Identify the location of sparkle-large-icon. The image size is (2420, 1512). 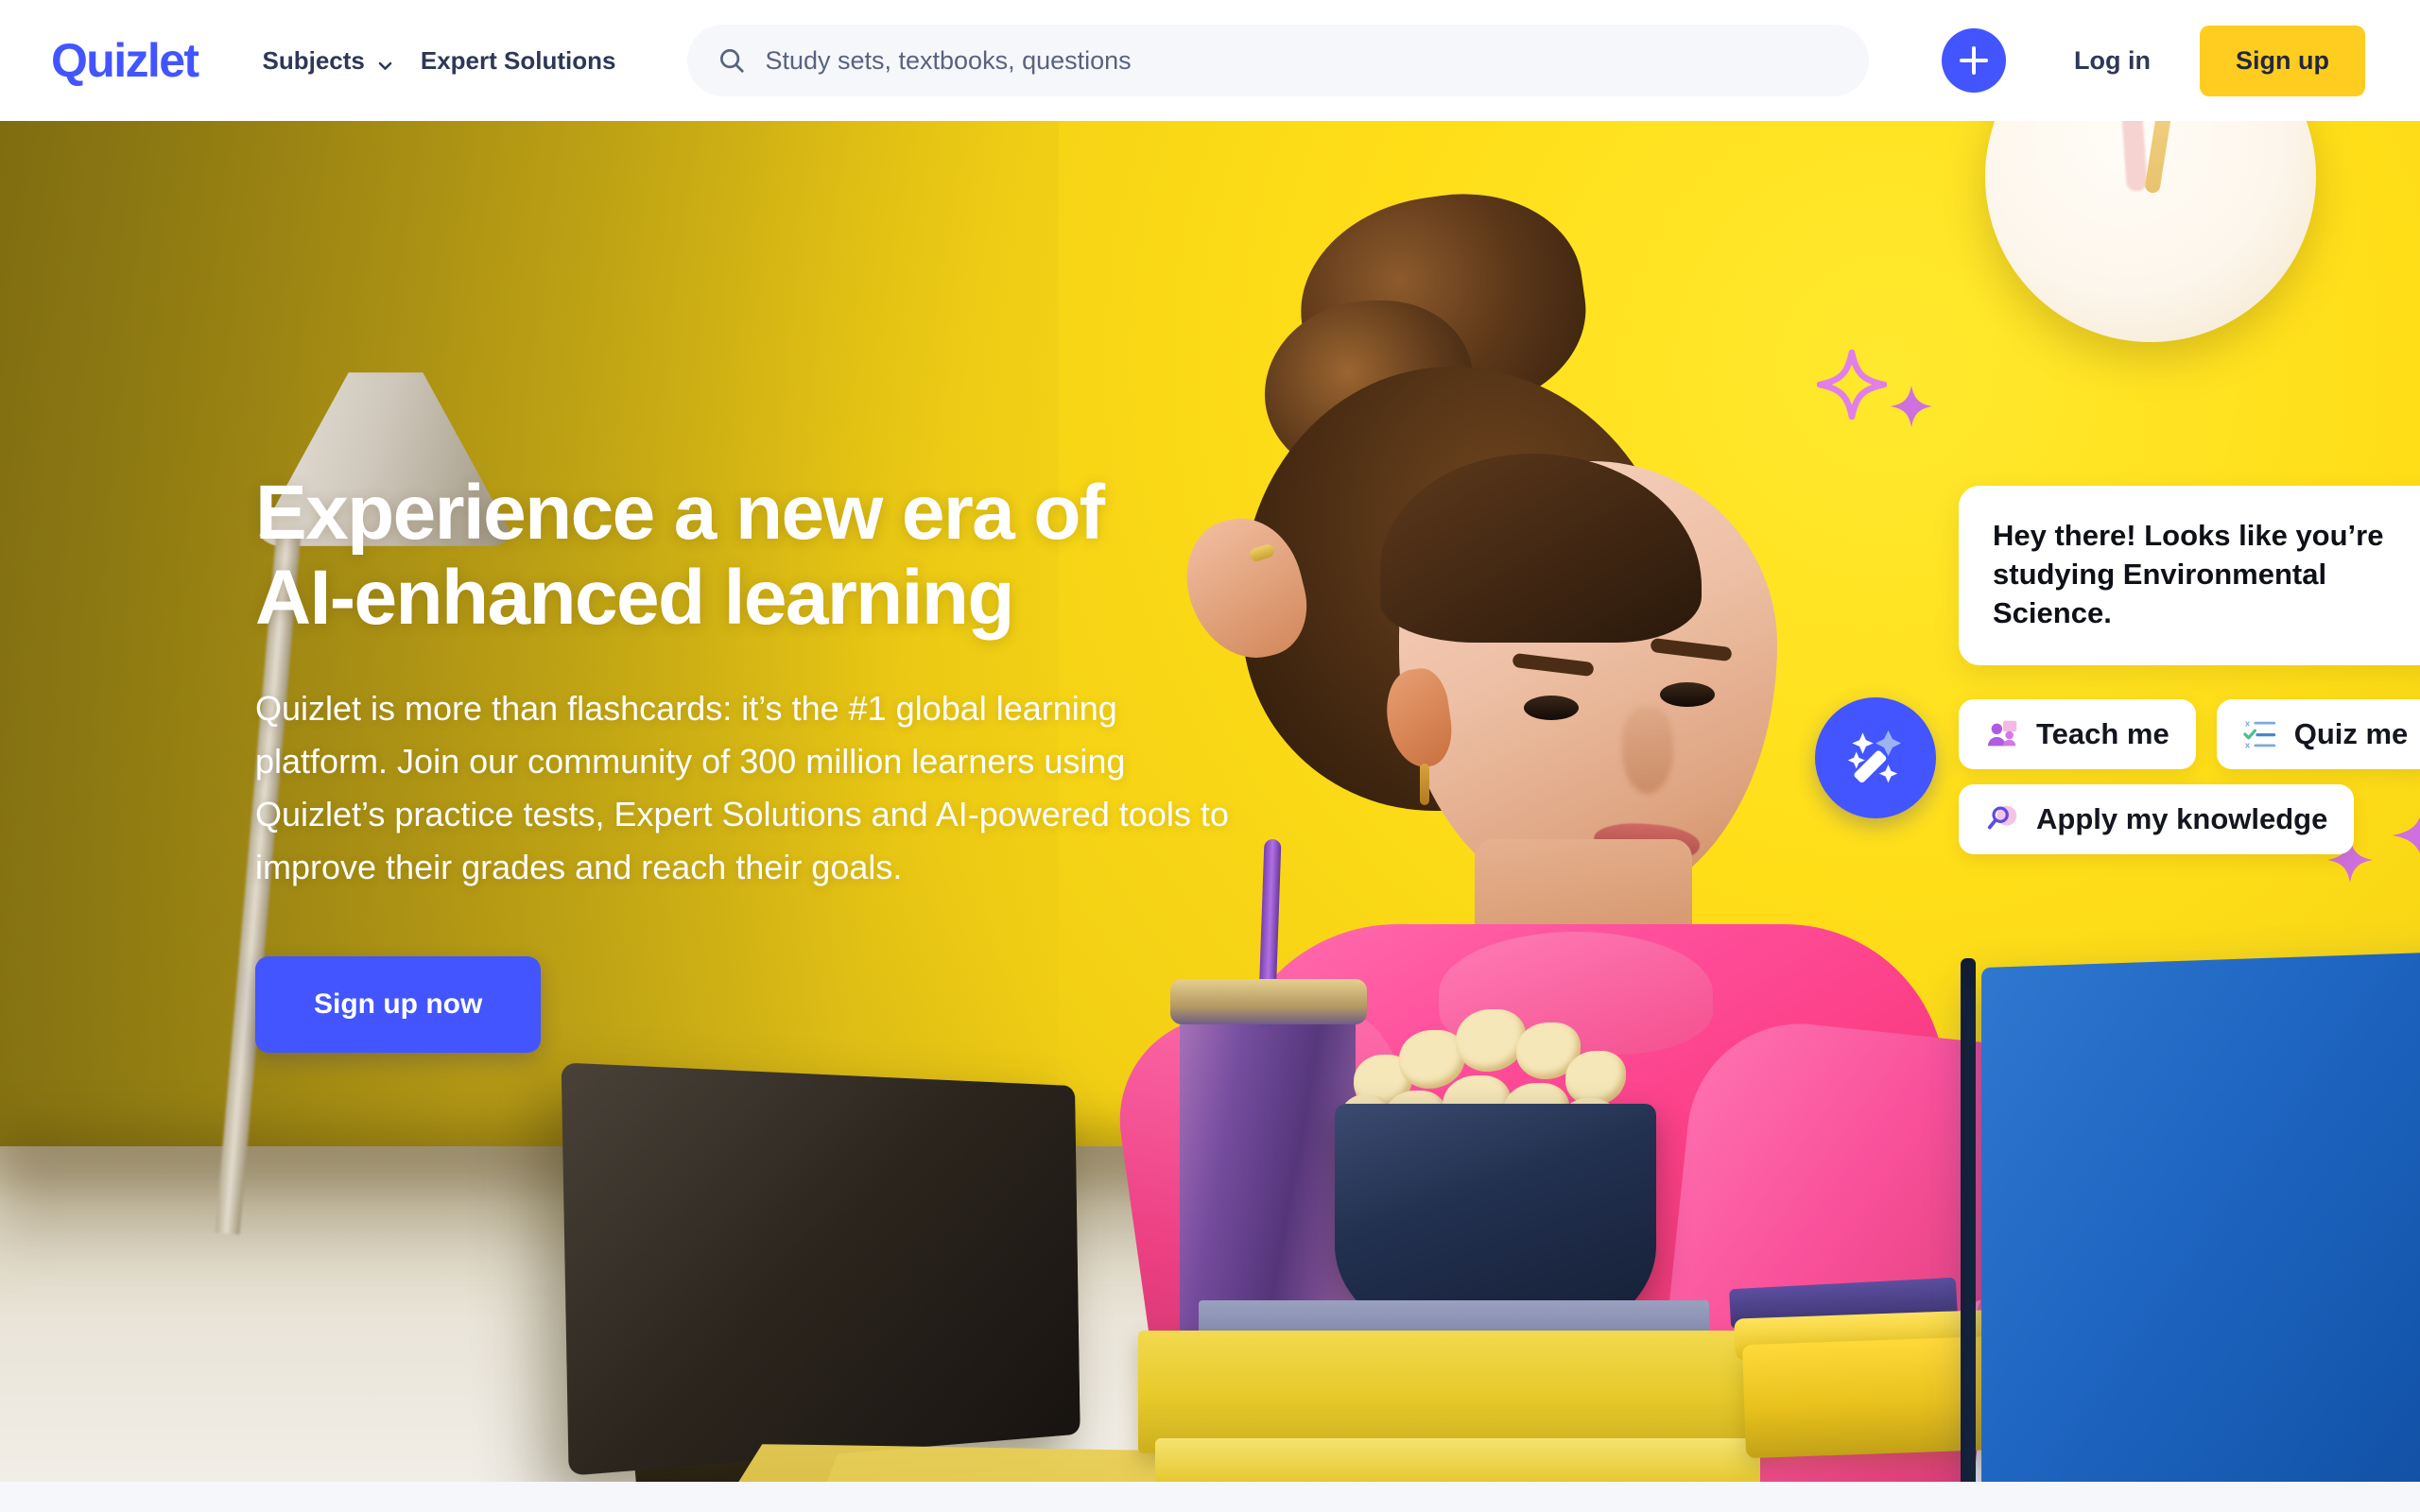
(1852, 385).